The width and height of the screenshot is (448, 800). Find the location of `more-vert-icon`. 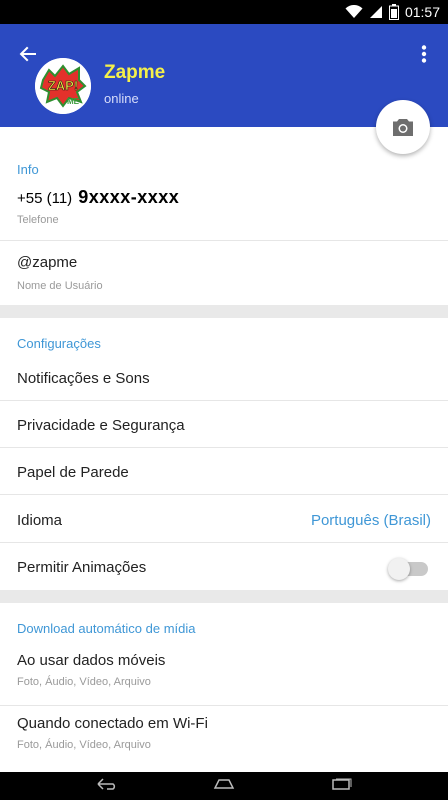

more-vert-icon is located at coordinates (424, 54).